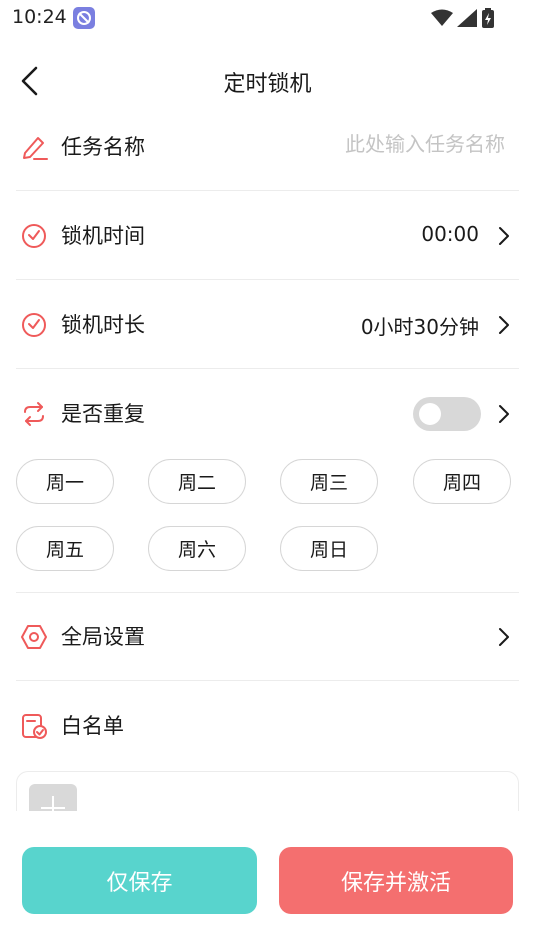 Image resolution: width=535 pixels, height=951 pixels. I want to click on global-settings-label: 全局设置, so click(103, 637).